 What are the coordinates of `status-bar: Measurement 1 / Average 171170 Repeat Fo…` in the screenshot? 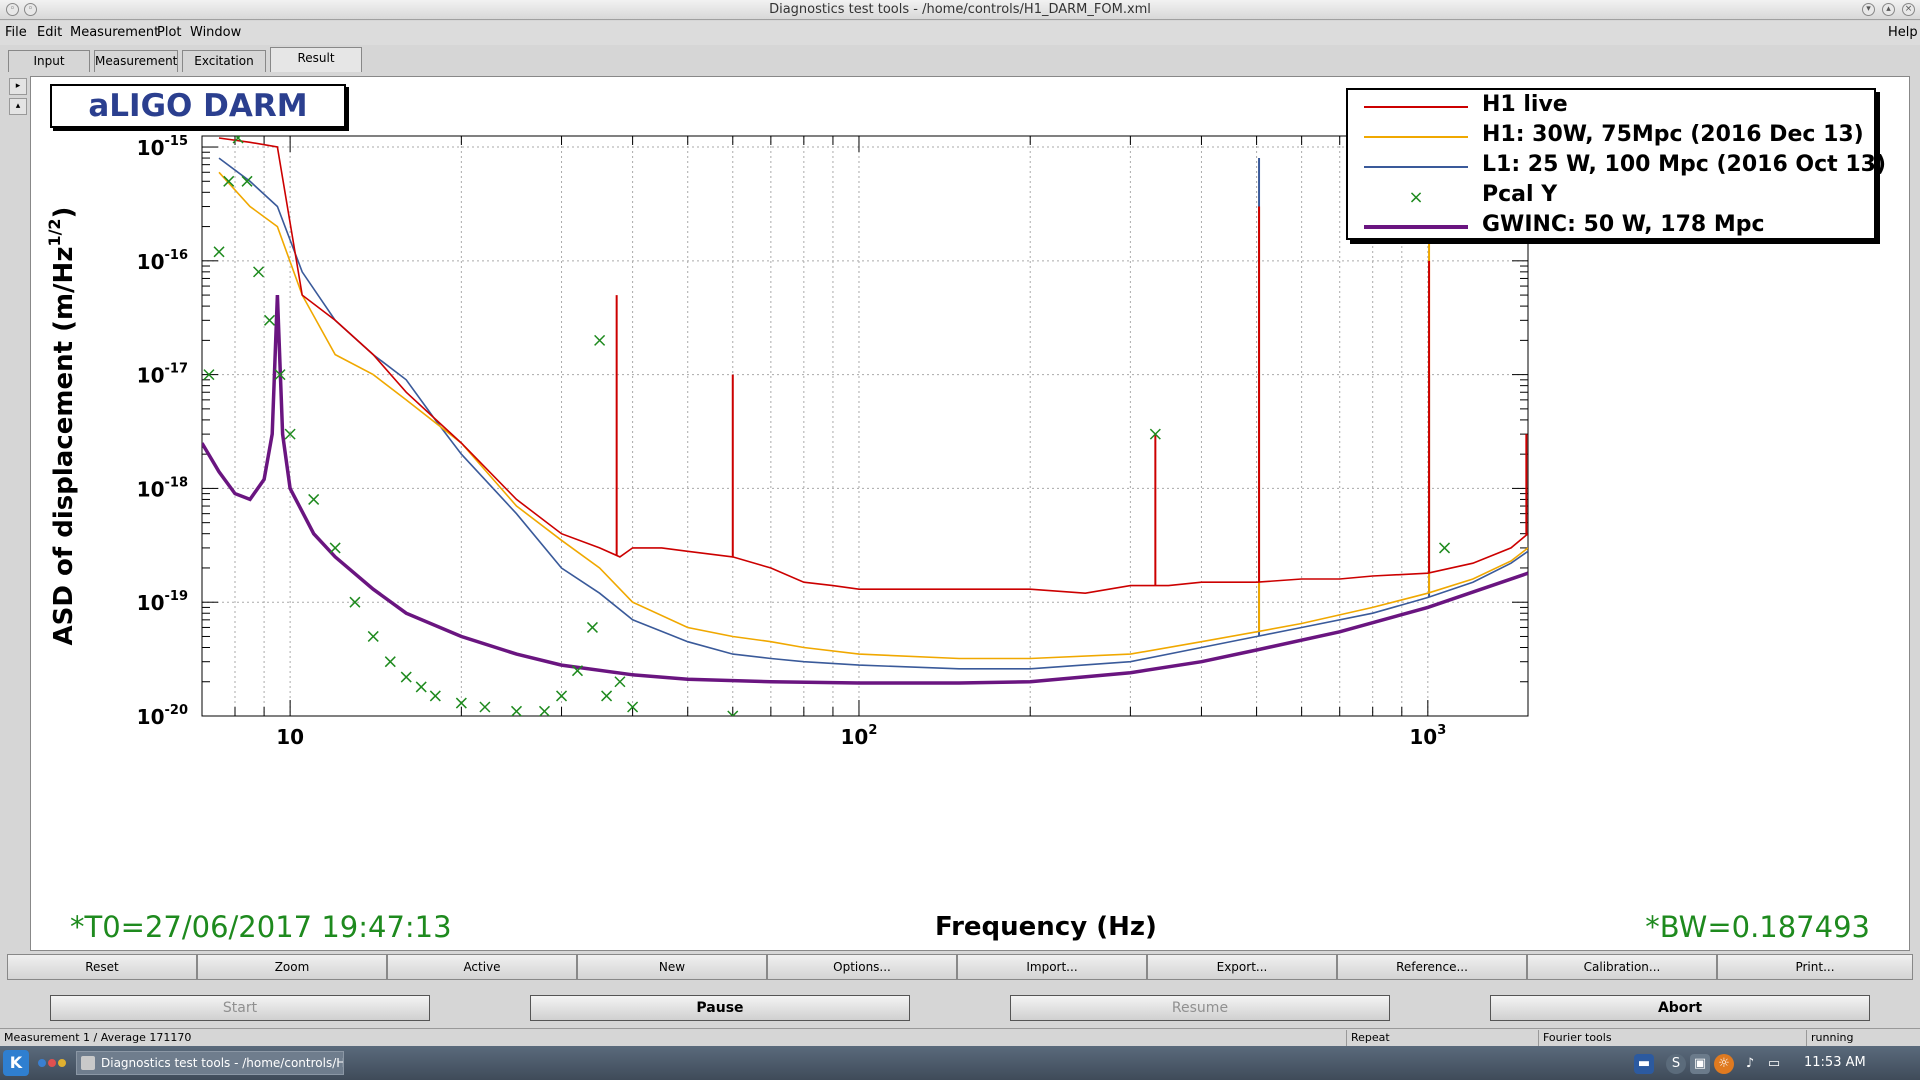 It's located at (960, 1037).